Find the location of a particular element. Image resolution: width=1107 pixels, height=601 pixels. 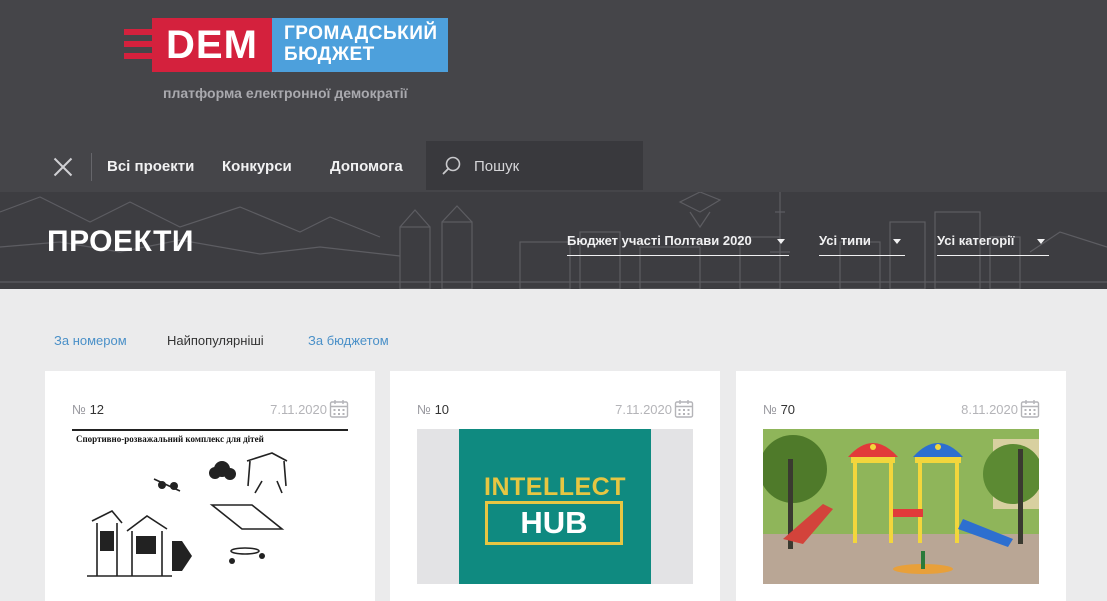

project-card: № 70 8.11.2020 is located at coordinates (901, 486).